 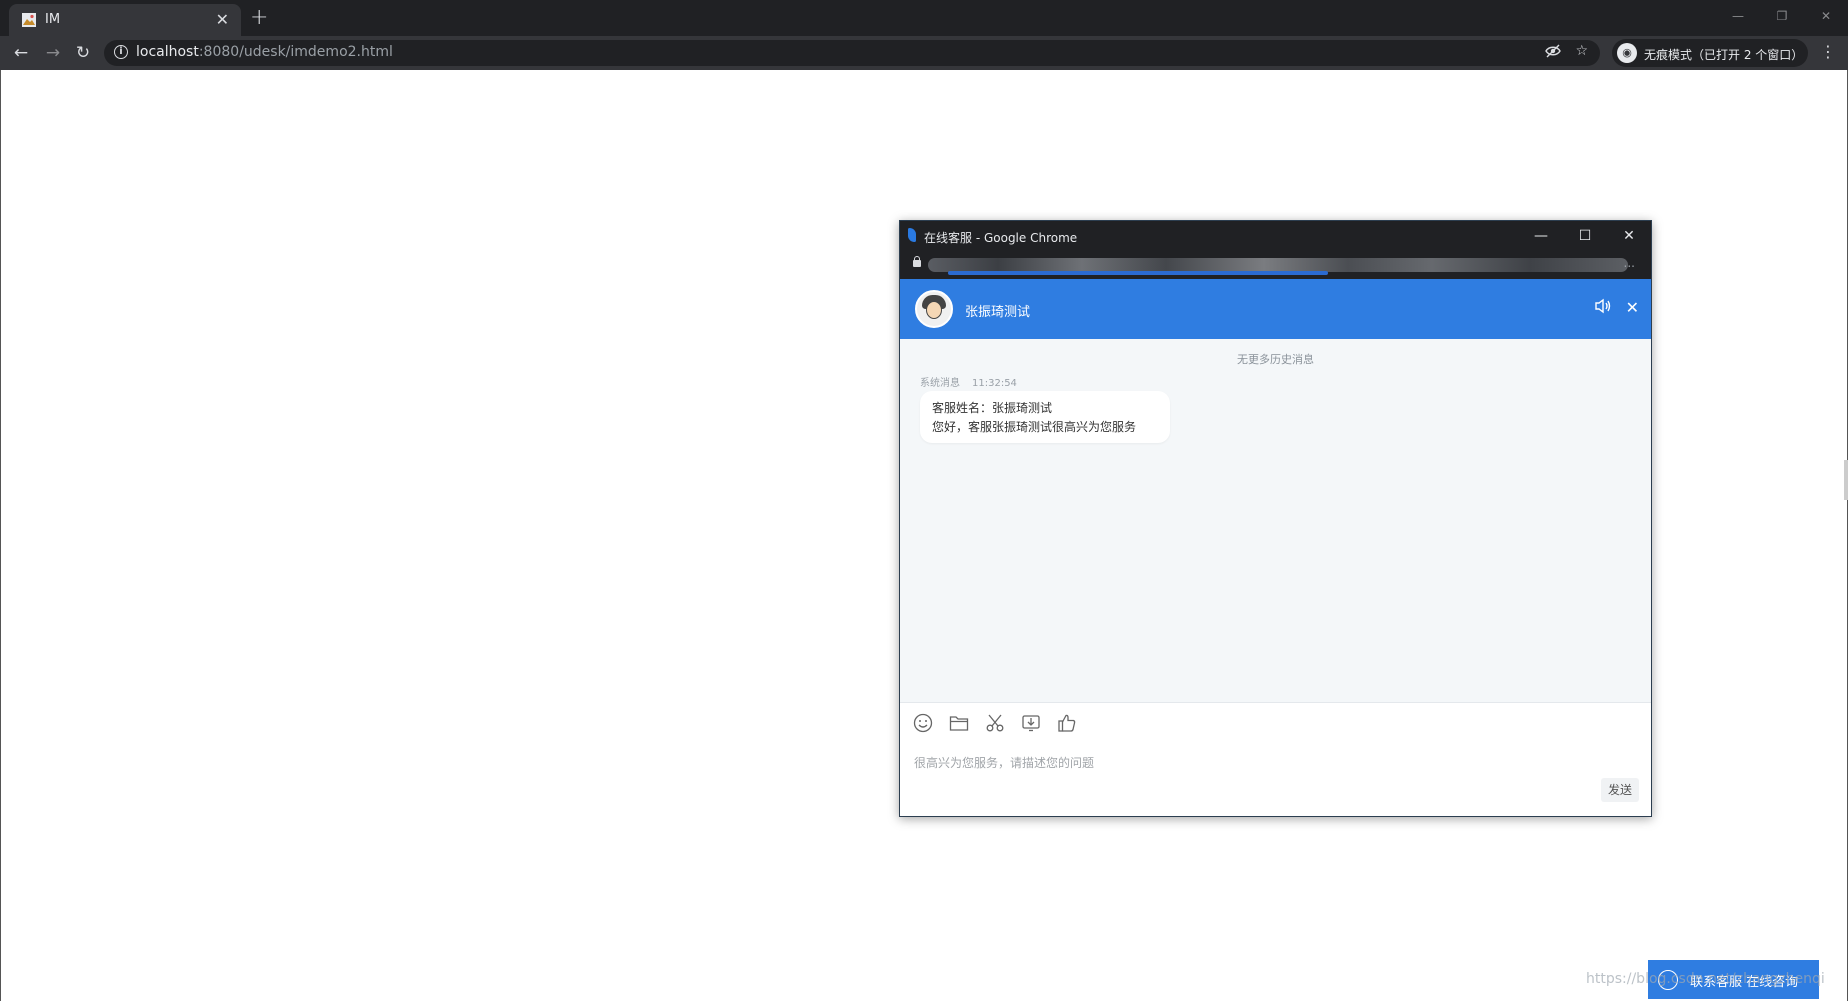 I want to click on site-info-icon: i, so click(x=121, y=52).